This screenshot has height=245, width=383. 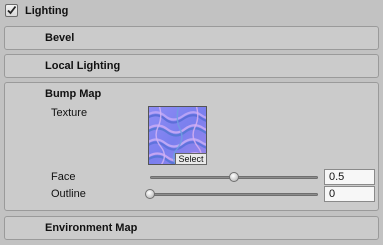 What do you see at coordinates (191, 38) in the screenshot?
I see `bevel-section: Bevel` at bounding box center [191, 38].